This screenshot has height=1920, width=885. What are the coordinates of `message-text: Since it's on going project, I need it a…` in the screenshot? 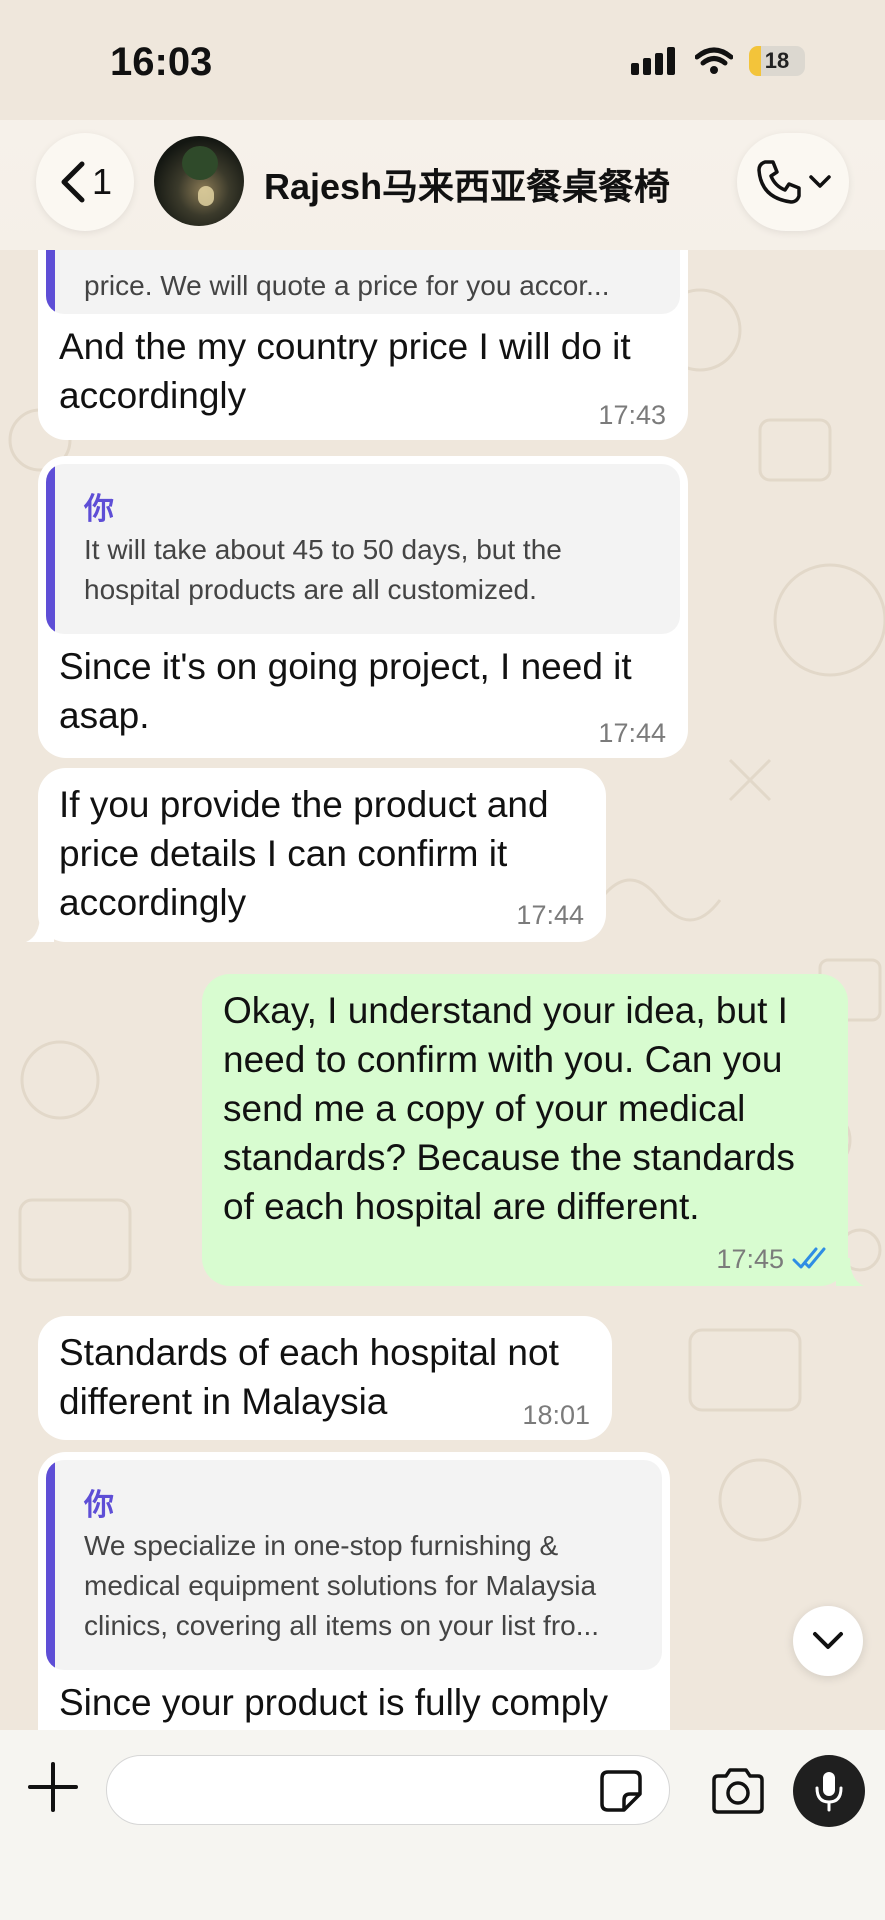 It's located at (345, 691).